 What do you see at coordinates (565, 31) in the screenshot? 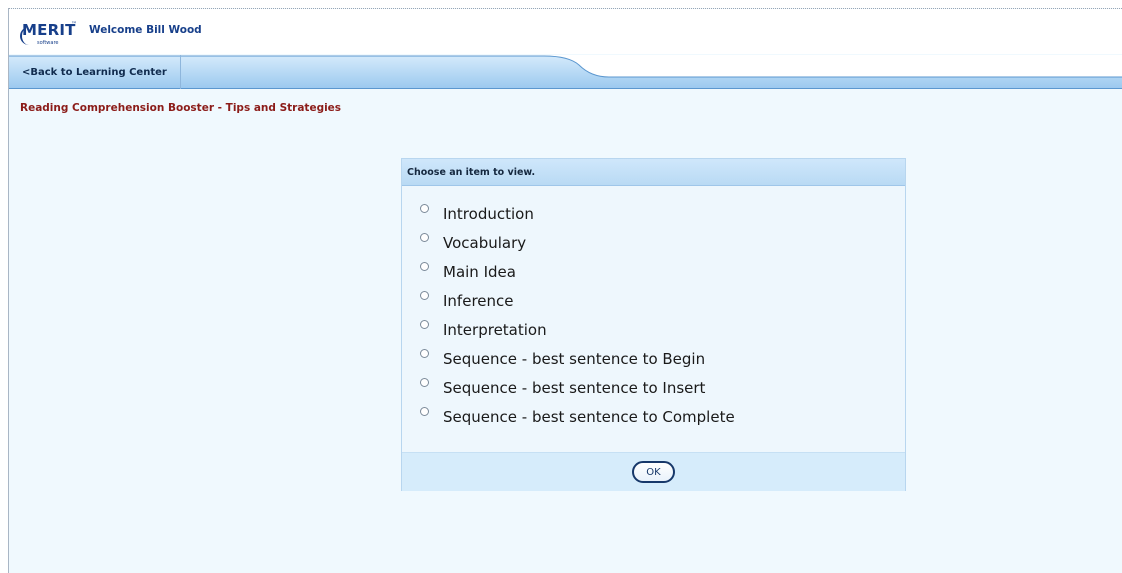
I see `top-header: MERIT ™ software Welcome Bill Wood` at bounding box center [565, 31].